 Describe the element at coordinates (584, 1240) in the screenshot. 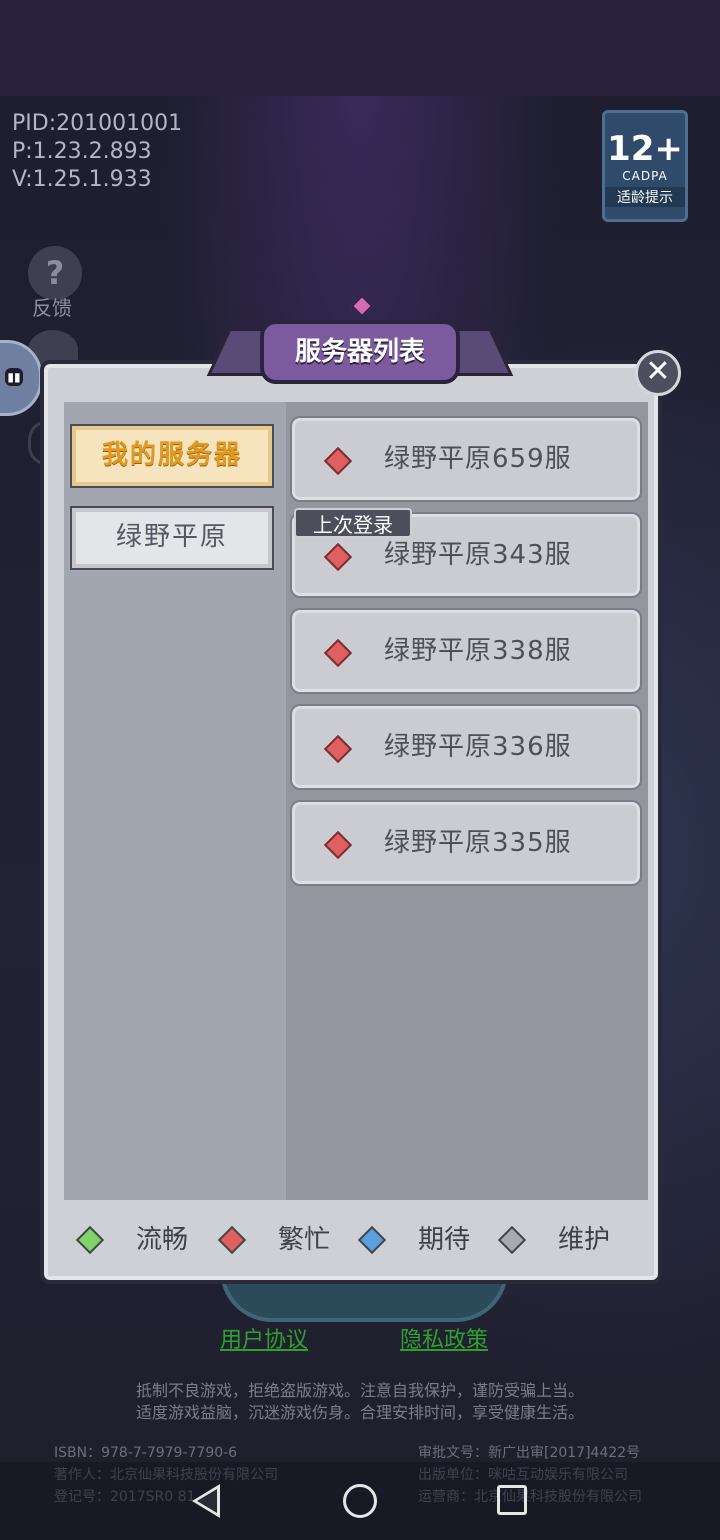

I see `legend-label: 维护` at that location.